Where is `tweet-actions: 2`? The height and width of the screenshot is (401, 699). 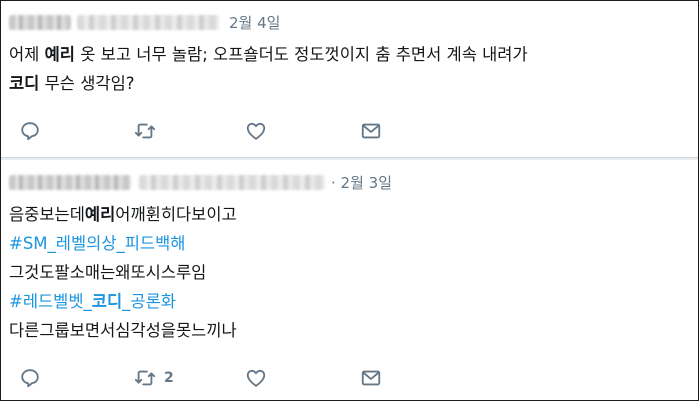 tweet-actions: 2 is located at coordinates (349, 378).